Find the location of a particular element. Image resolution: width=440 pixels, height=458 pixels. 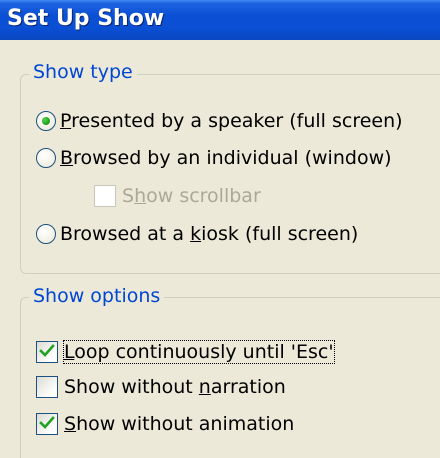

show-options-group-label: Show options is located at coordinates (97, 296).